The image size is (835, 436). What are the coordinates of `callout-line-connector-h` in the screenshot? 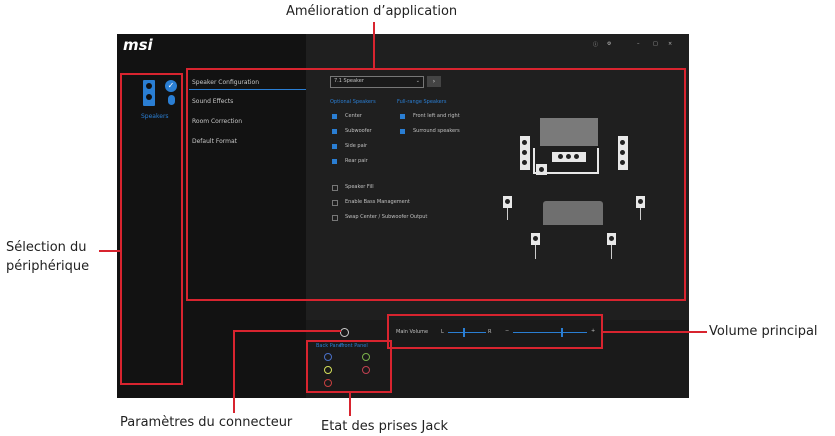 It's located at (287, 331).